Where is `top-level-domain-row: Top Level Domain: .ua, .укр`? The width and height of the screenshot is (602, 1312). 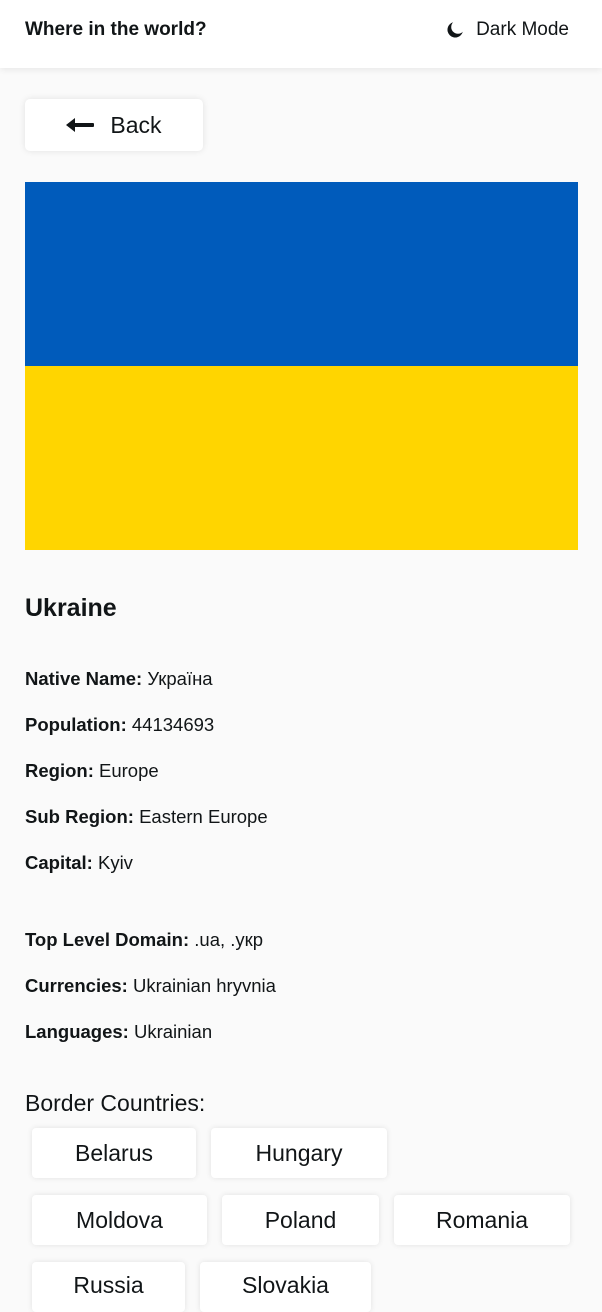 top-level-domain-row: Top Level Domain: .ua, .укр is located at coordinates (144, 940).